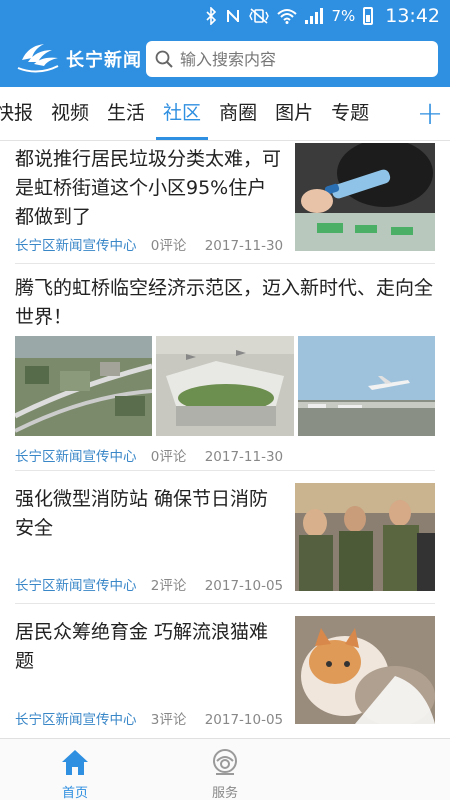 The image size is (450, 800). Describe the element at coordinates (182, 113) in the screenshot. I see `tab-community: 社区` at that location.